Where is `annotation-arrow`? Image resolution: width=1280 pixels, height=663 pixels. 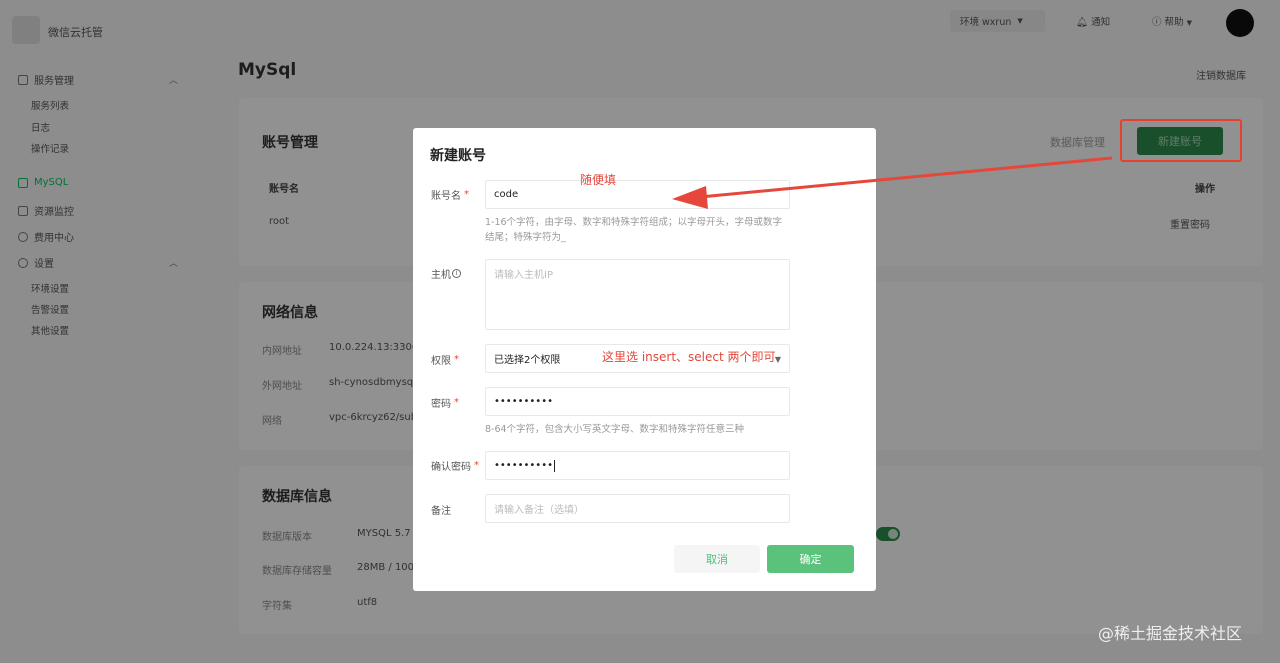 annotation-arrow is located at coordinates (892, 182).